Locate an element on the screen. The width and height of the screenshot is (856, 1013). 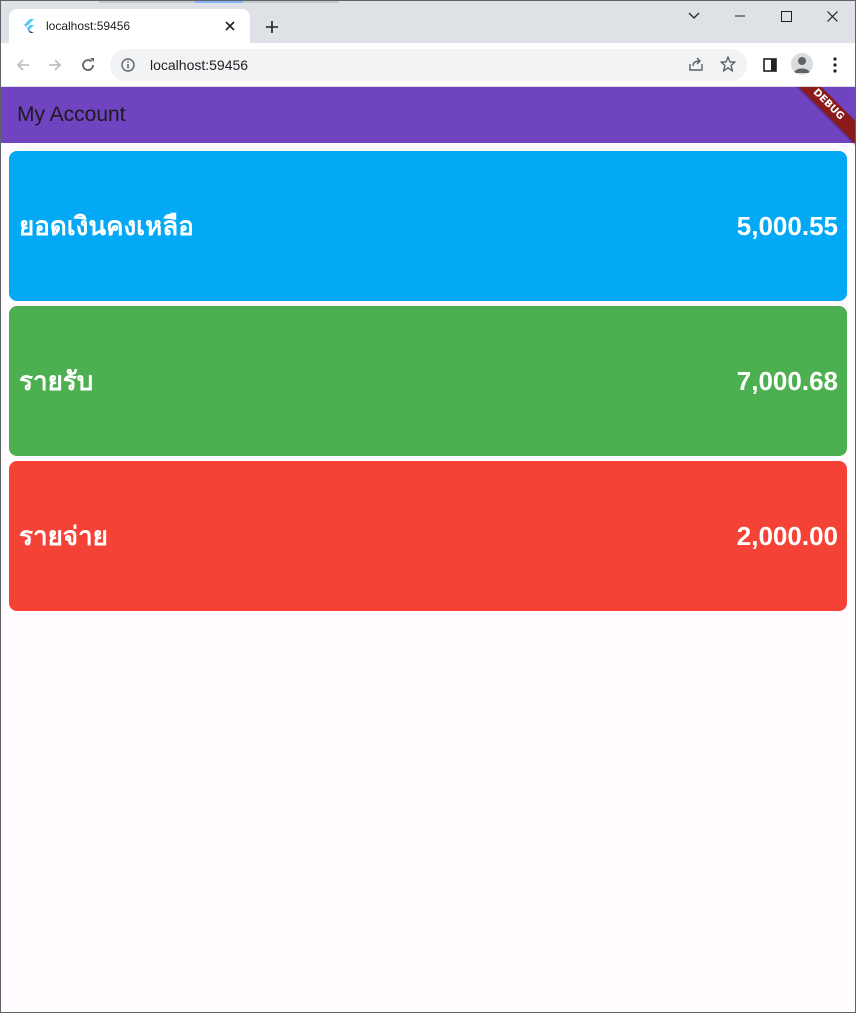
tab-title: localhost:59456 is located at coordinates (88, 26).